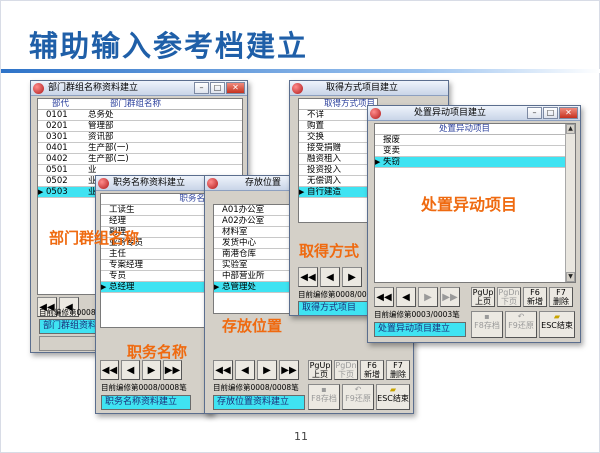 This screenshot has height=453, width=600. Describe the element at coordinates (450, 113) in the screenshot. I see `disp-window-title: 处置异动项目建立` at that location.